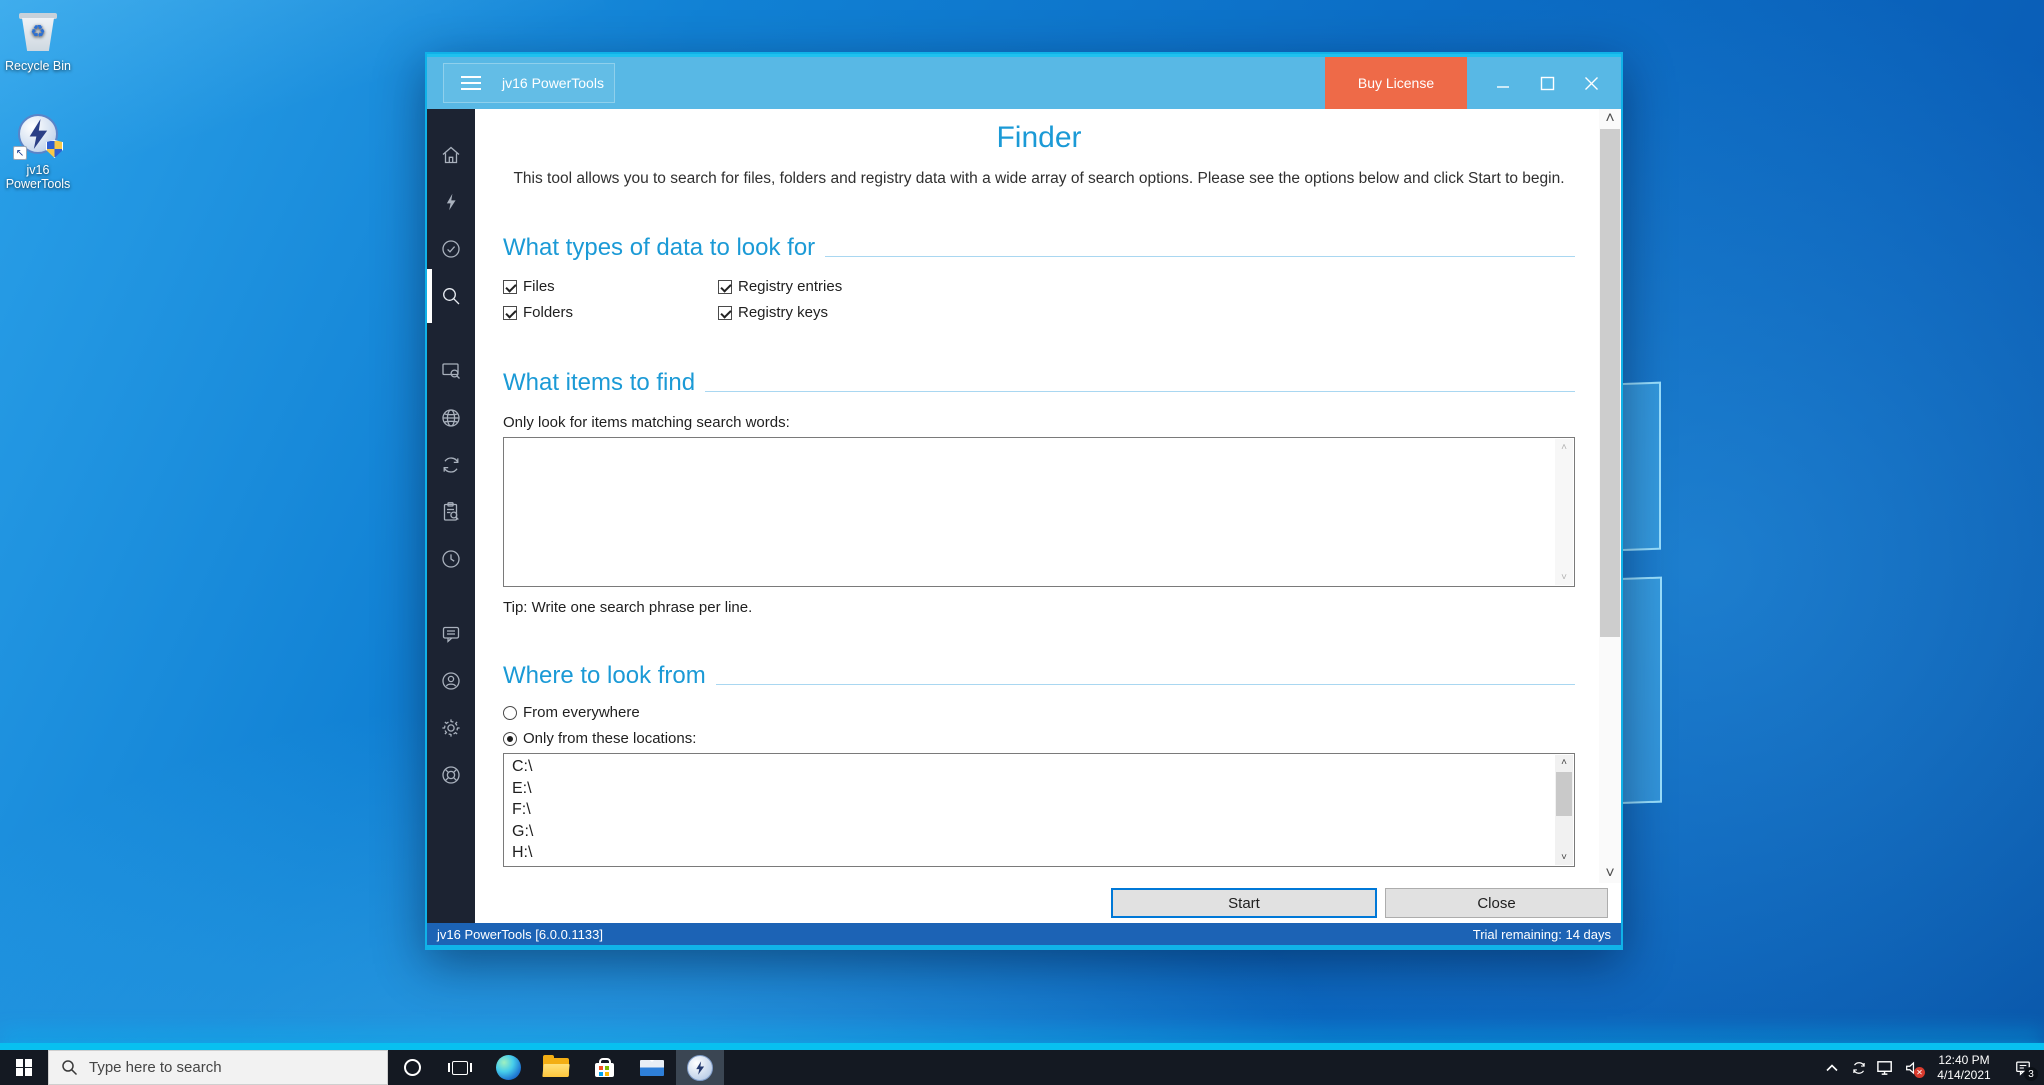  Describe the element at coordinates (451, 202) in the screenshot. I see `sidebar-item-clean-and-fix` at that location.